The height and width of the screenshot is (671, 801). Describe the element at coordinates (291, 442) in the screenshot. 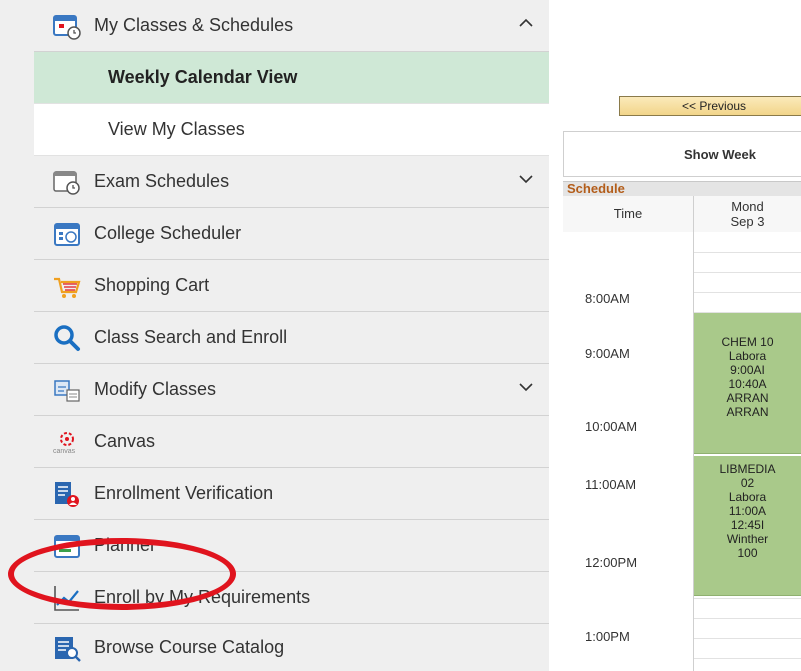

I see `sidebar-item-canvas: canvas Canvas` at that location.